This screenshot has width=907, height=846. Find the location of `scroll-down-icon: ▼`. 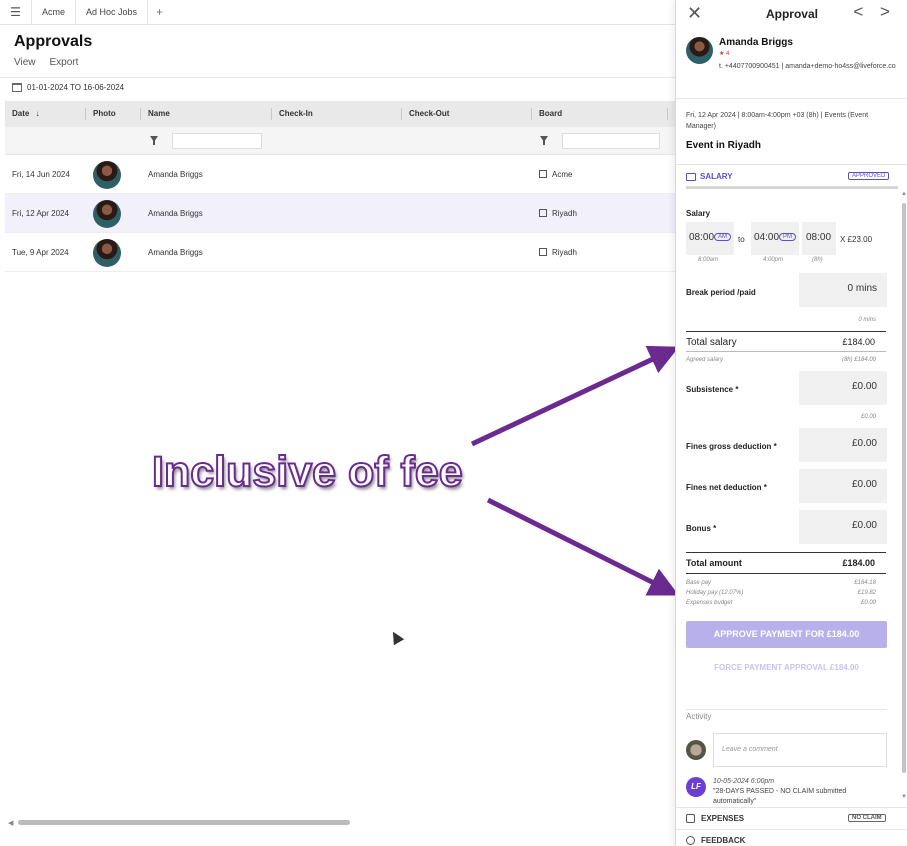

scroll-down-icon: ▼ is located at coordinates (904, 797).